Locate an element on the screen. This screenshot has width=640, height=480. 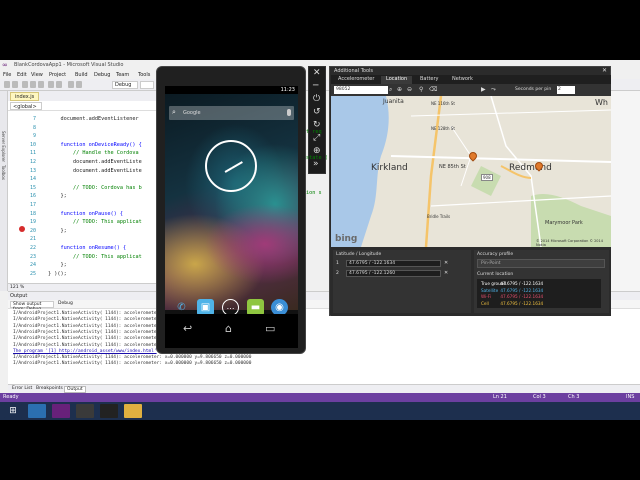
accuracy-header: Accuracy profile is located at coordinates (495, 254).